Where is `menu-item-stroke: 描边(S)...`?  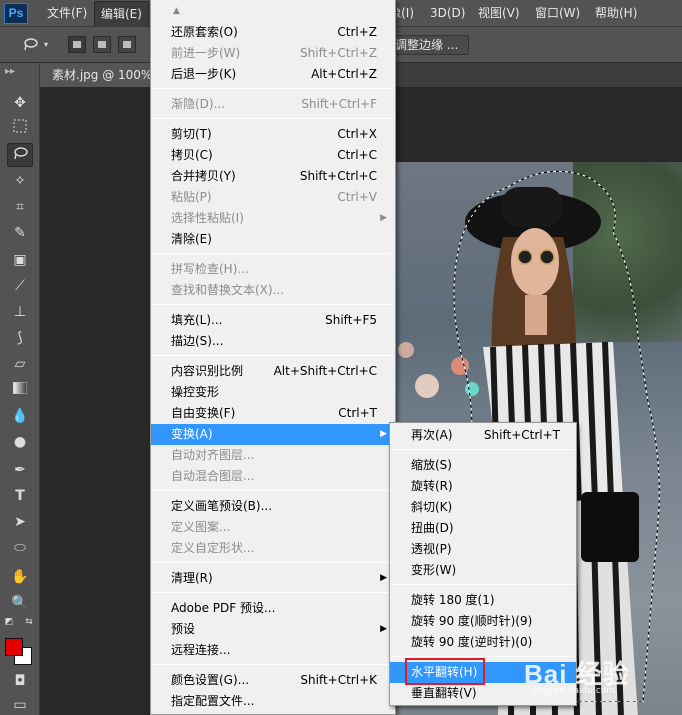 menu-item-stroke: 描边(S)... is located at coordinates (273, 341).